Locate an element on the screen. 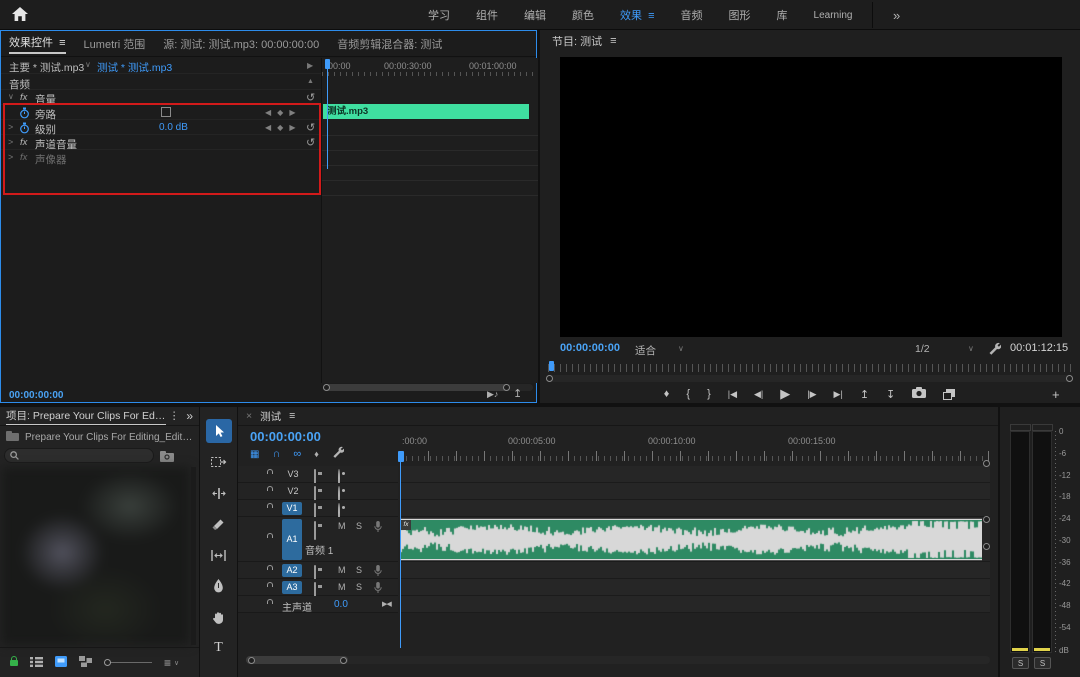 Image resolution: width=1080 pixels, height=677 pixels. export-frame-camera-icon is located at coordinates (919, 394).